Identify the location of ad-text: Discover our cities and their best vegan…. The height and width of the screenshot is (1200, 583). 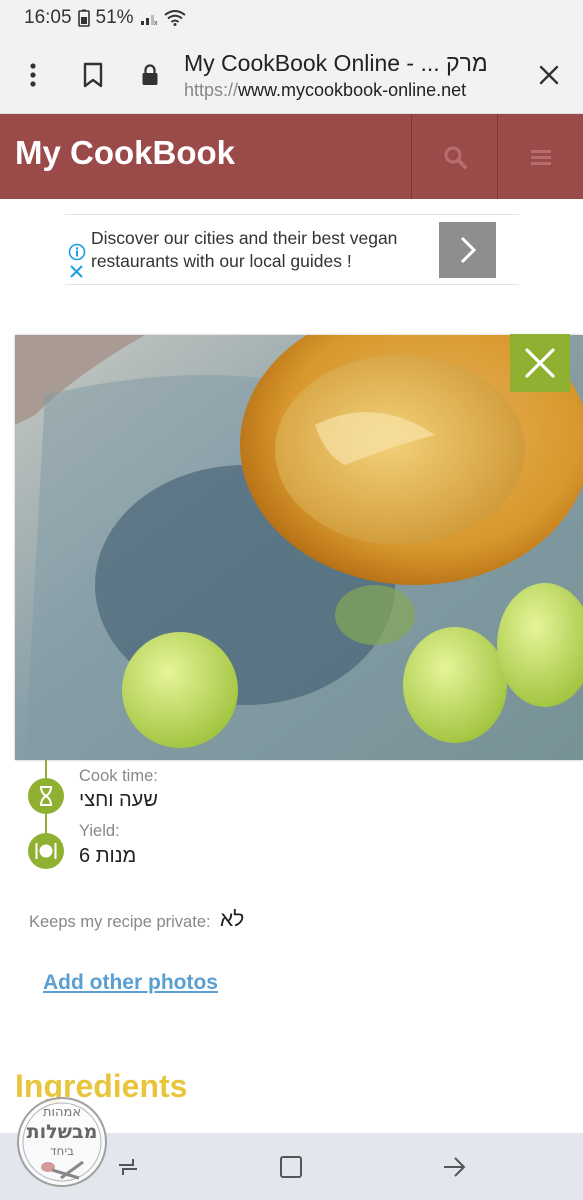
(256, 250).